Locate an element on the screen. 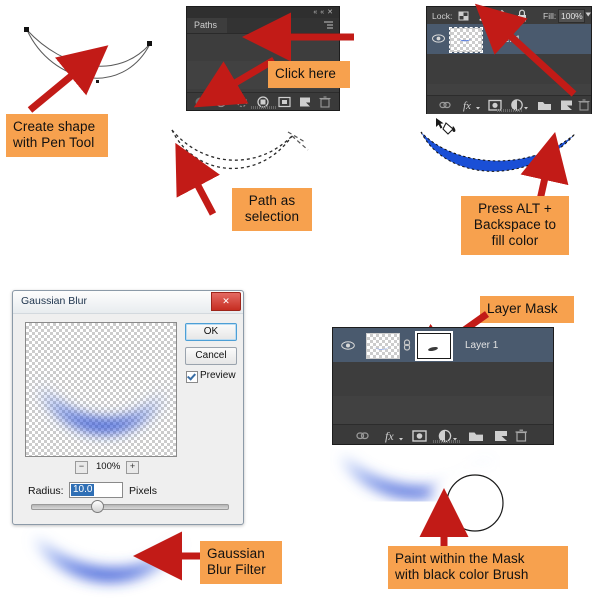 This screenshot has width=600, height=600. paths-panel-titlebar: ««✕ is located at coordinates (263, 12).